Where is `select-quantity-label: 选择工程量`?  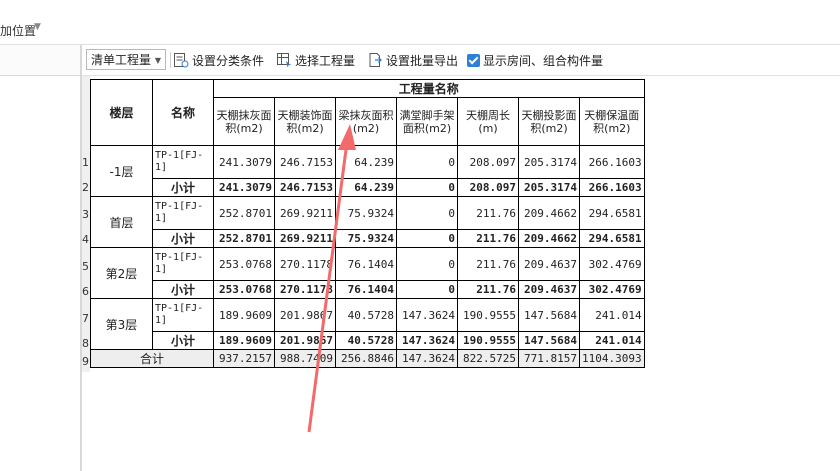
select-quantity-label: 选择工程量 is located at coordinates (325, 60).